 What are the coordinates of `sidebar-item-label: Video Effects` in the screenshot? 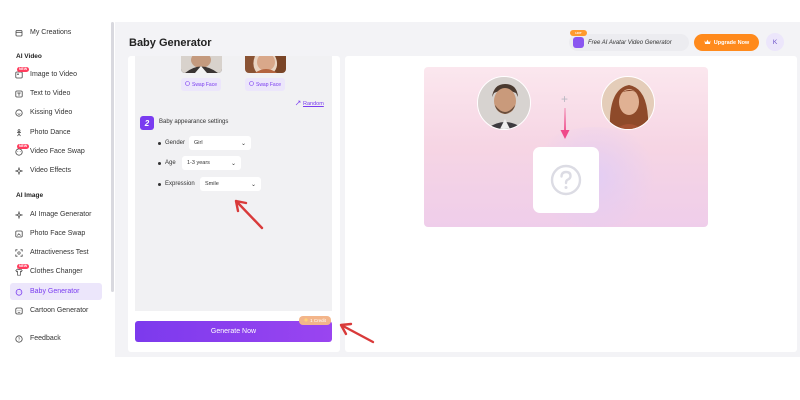 It's located at (50, 170).